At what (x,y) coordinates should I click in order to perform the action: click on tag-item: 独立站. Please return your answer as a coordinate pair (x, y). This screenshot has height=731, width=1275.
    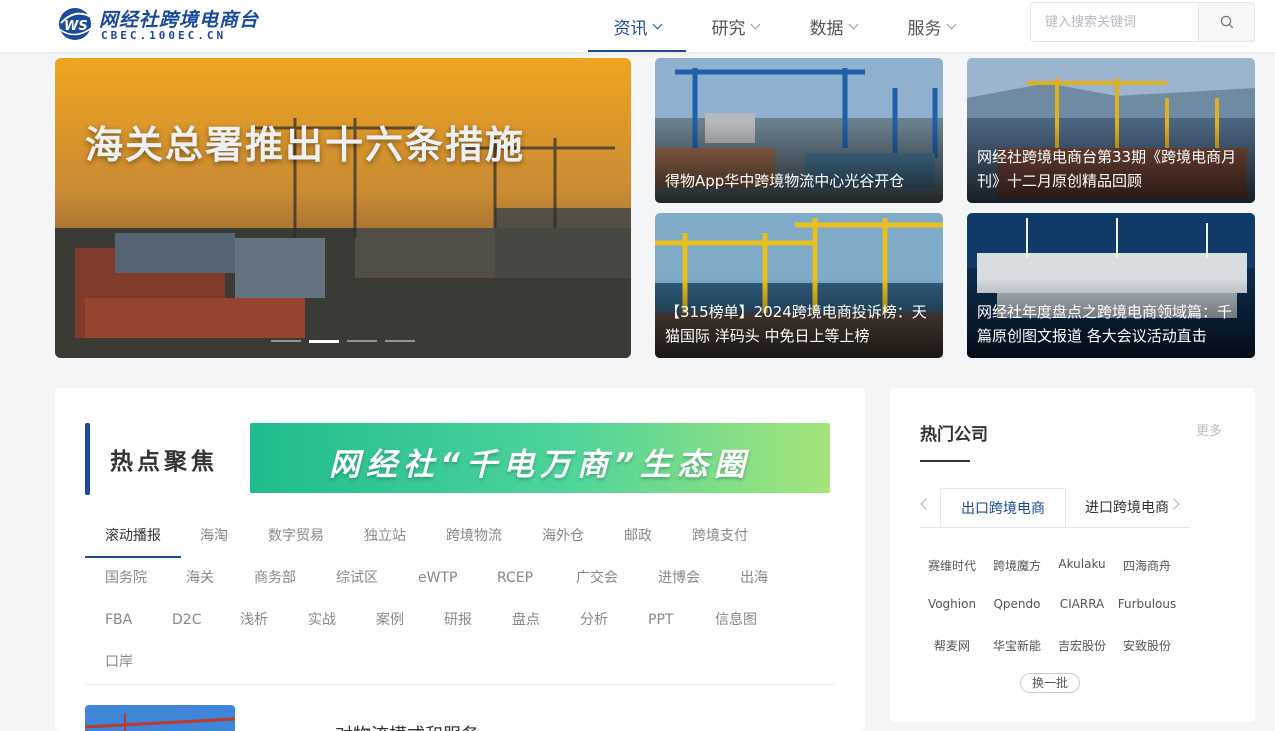
    Looking at the image, I should click on (385, 536).